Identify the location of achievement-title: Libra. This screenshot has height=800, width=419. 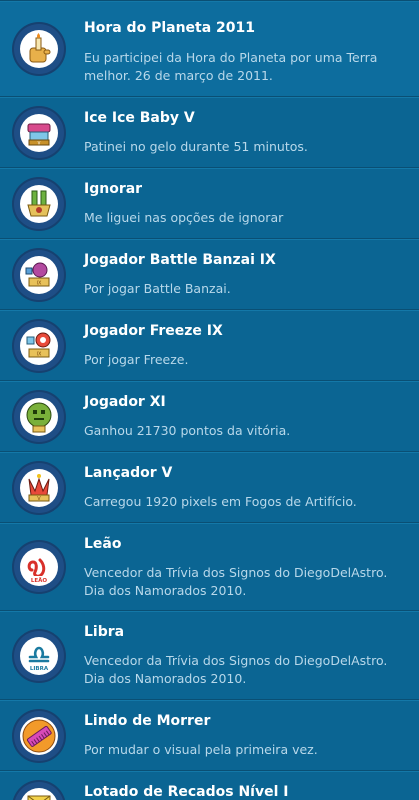
(104, 632).